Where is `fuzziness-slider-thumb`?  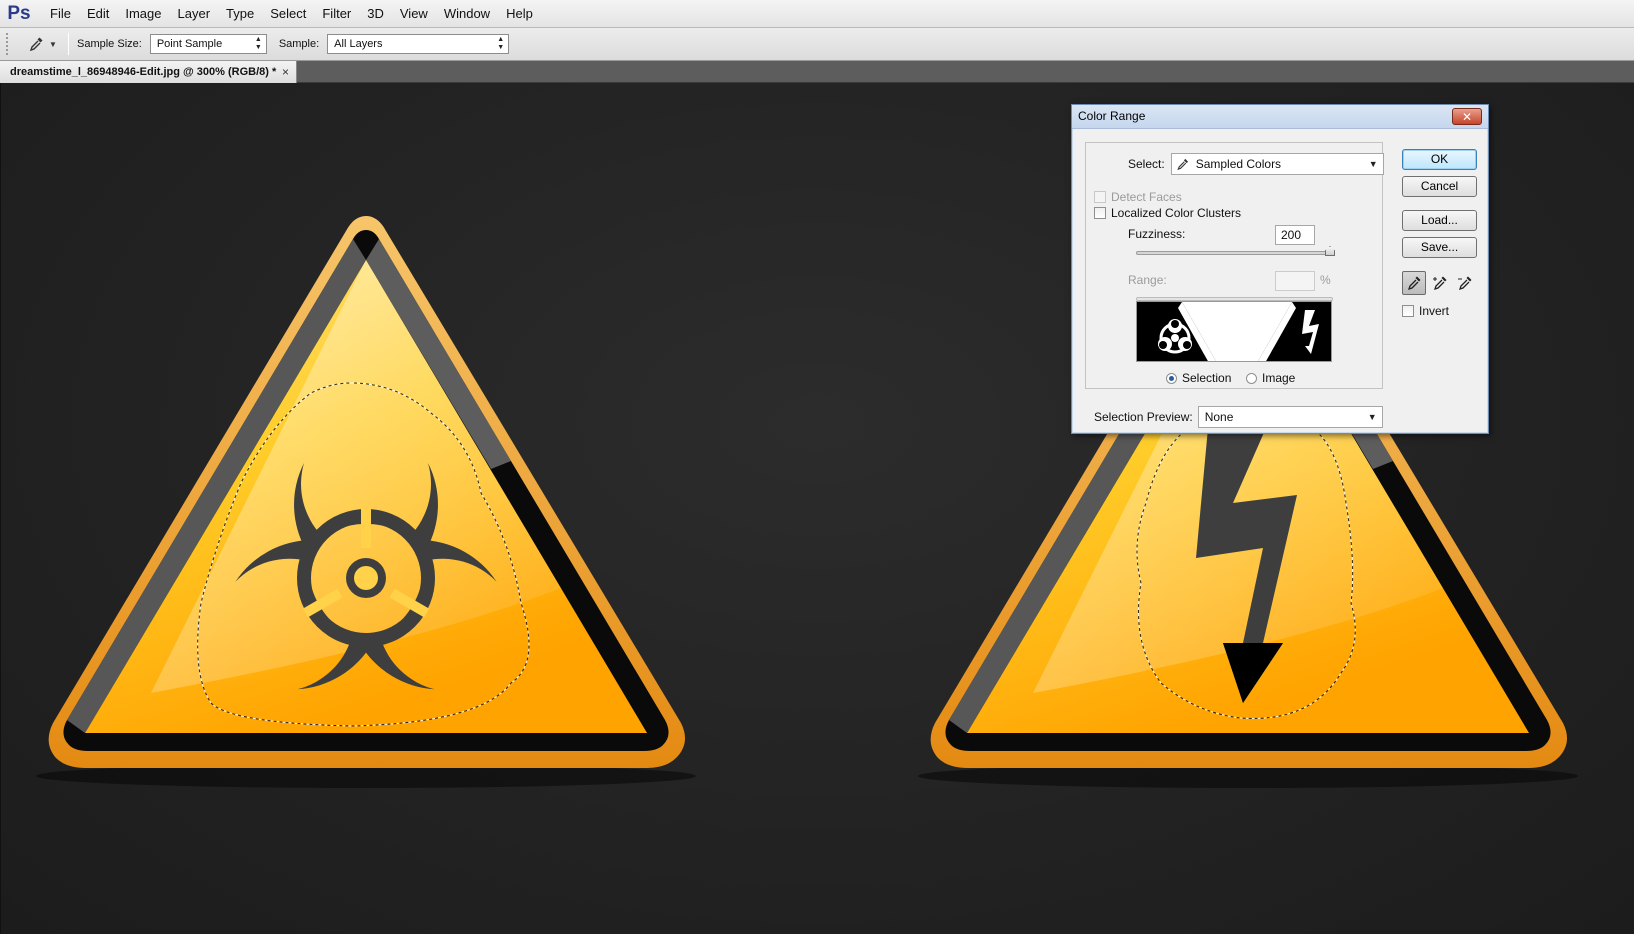 fuzziness-slider-thumb is located at coordinates (1330, 251).